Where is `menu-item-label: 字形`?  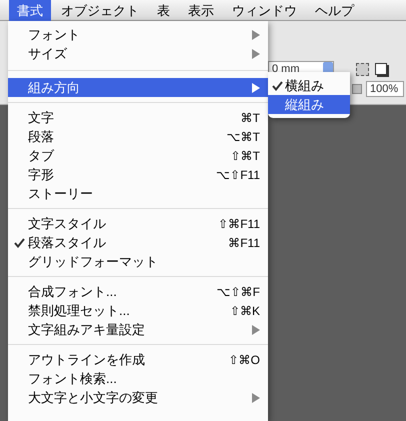
menu-item-label: 字形 is located at coordinates (41, 175).